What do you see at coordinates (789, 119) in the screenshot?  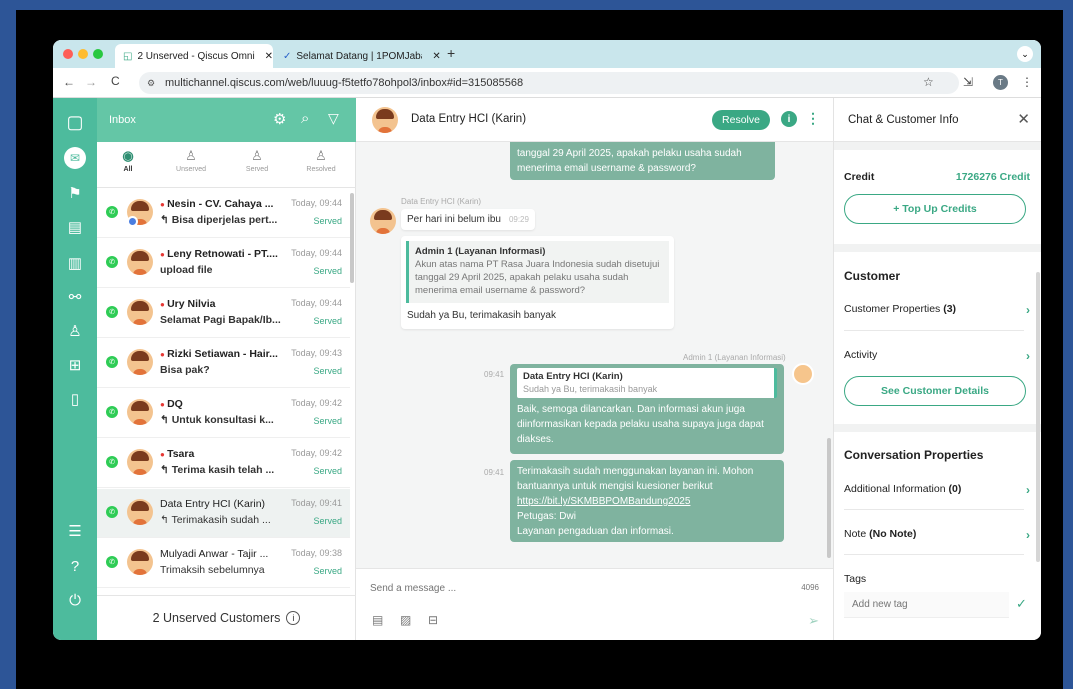 I see `info-circle-icon: i` at bounding box center [789, 119].